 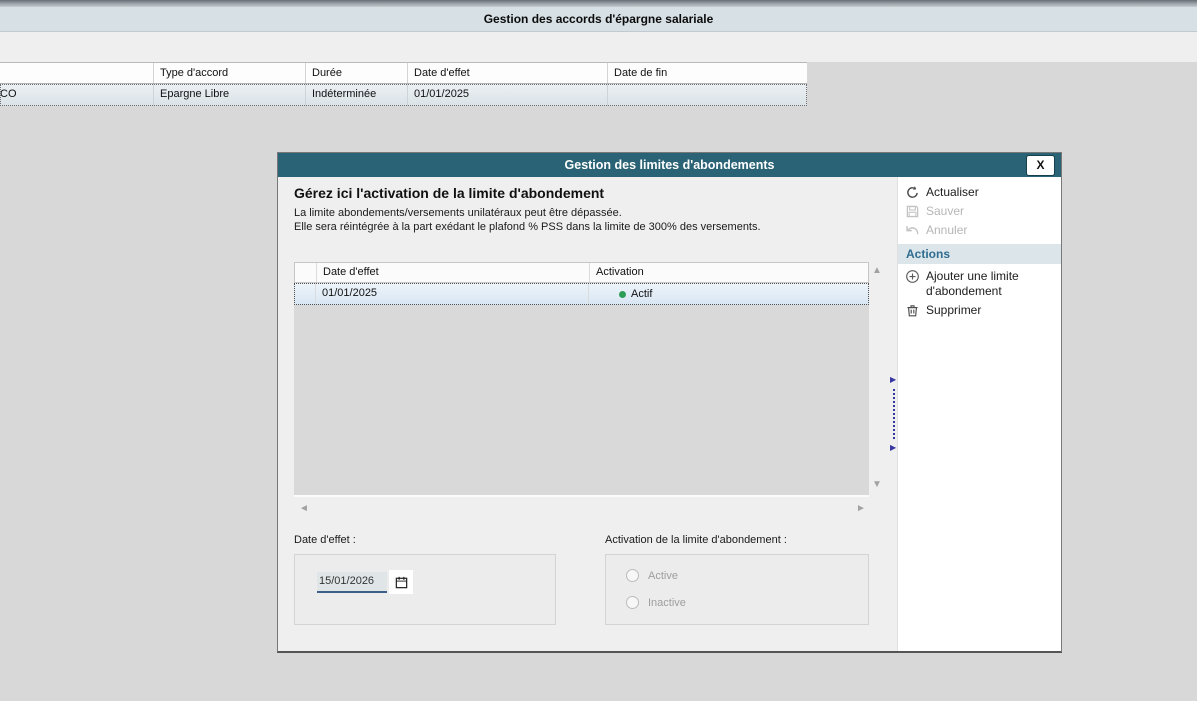 What do you see at coordinates (667, 602) in the screenshot?
I see `radio-inactive-label: Inactive` at bounding box center [667, 602].